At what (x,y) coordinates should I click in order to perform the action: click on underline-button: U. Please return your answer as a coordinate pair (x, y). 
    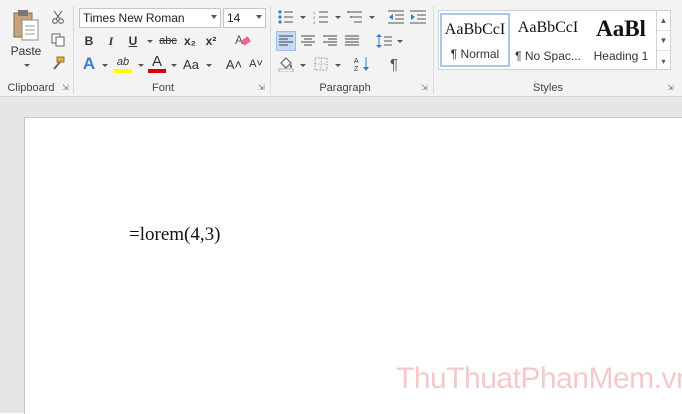
    Looking at the image, I should click on (133, 41).